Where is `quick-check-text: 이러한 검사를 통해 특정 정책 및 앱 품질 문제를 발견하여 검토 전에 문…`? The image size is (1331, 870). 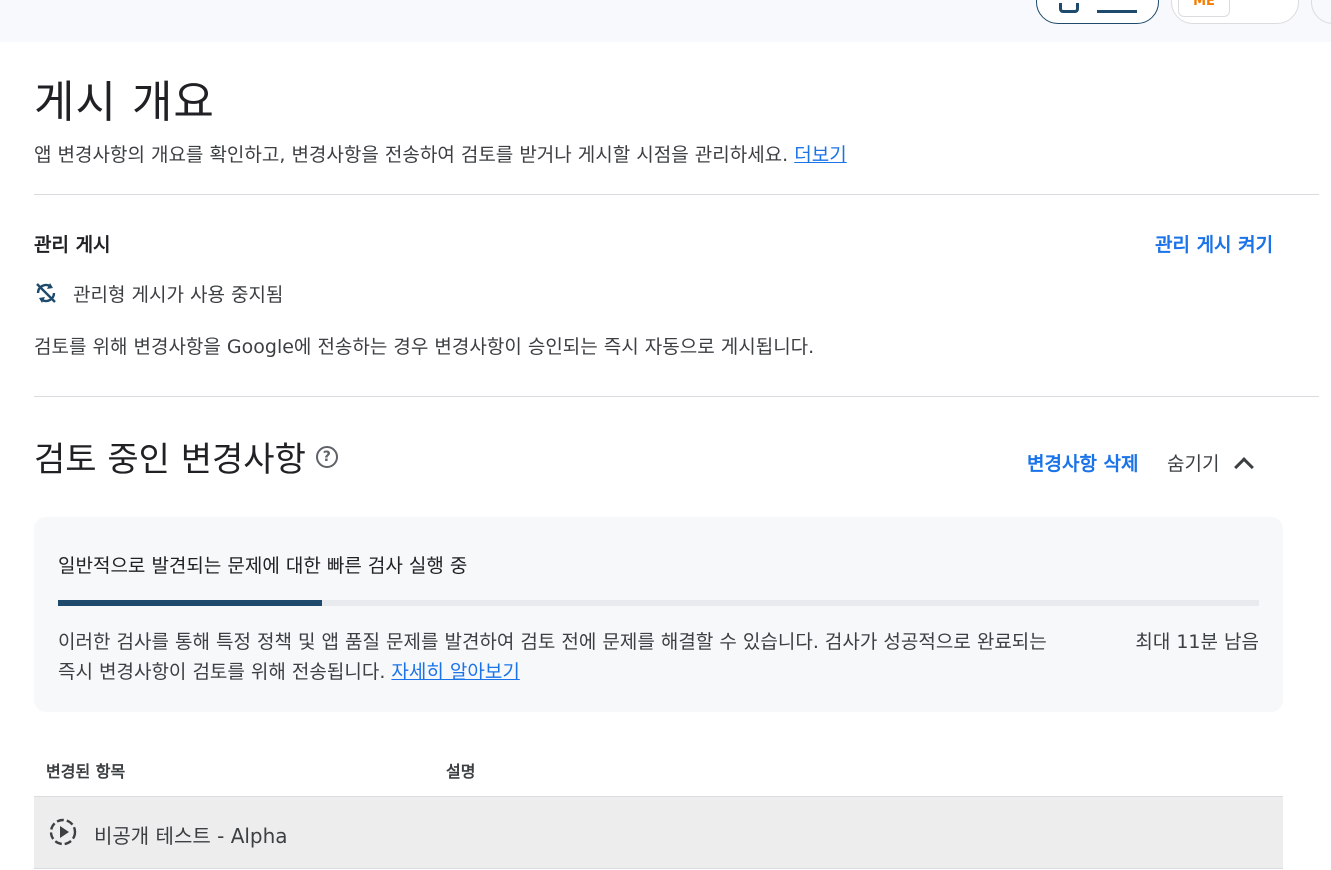 quick-check-text: 이러한 검사를 통해 특정 정책 및 앱 품질 문제를 발견하여 검토 전에 문… is located at coordinates (552, 657).